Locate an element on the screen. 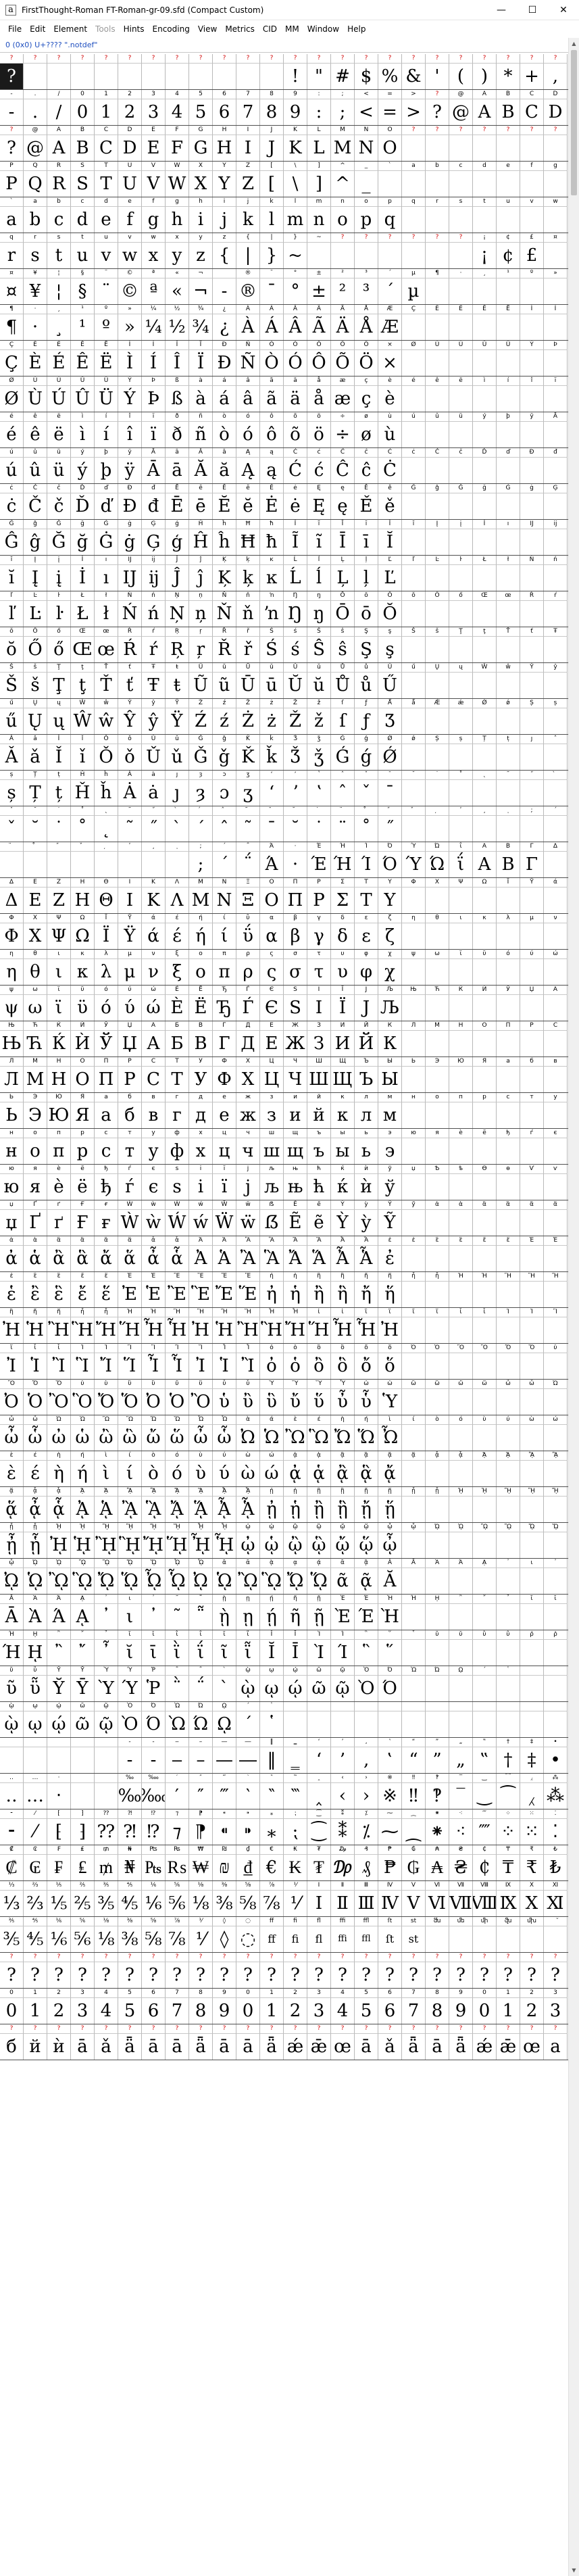  glyph-cell: ˆ is located at coordinates (224, 829).